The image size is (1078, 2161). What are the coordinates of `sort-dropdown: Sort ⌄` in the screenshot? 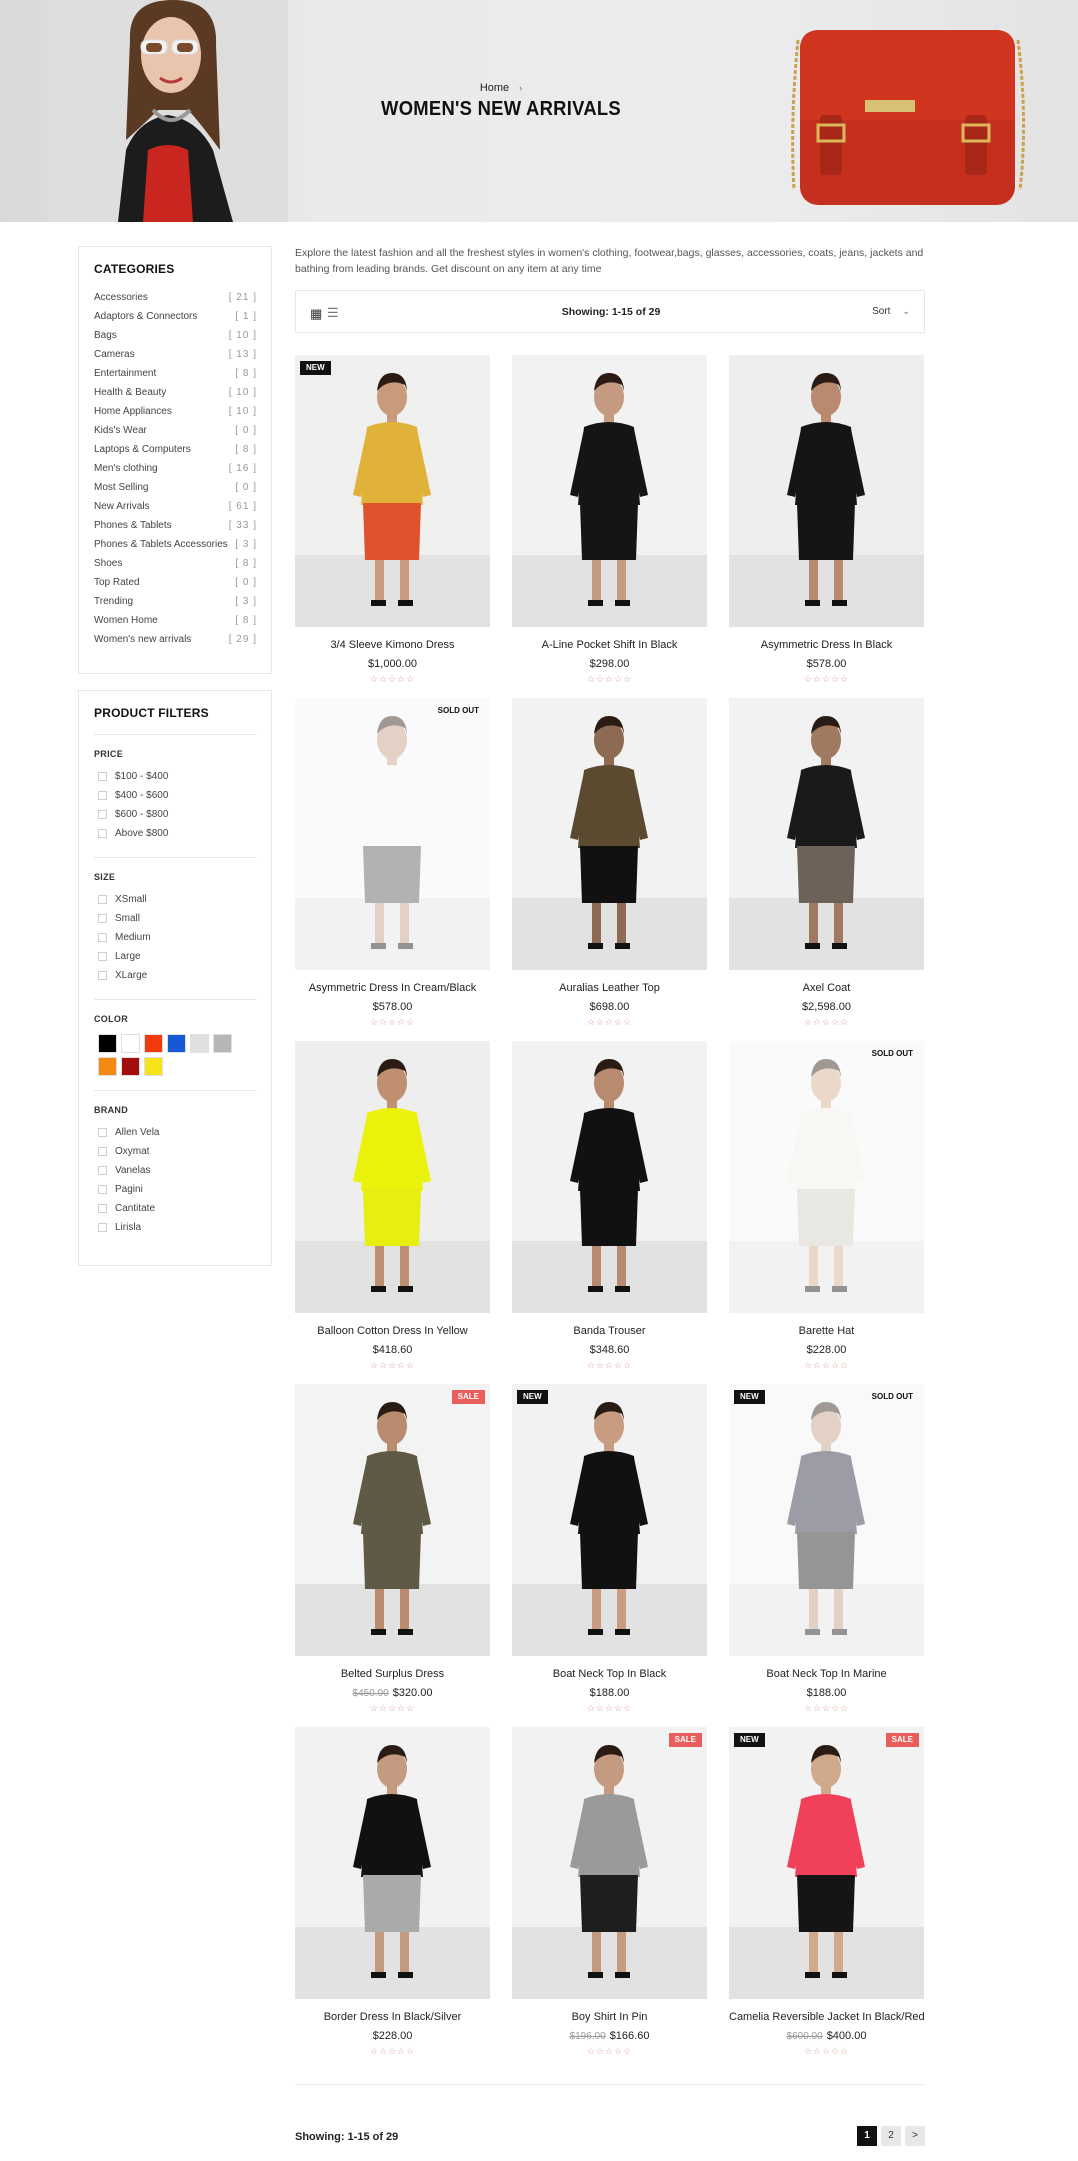 It's located at (891, 311).